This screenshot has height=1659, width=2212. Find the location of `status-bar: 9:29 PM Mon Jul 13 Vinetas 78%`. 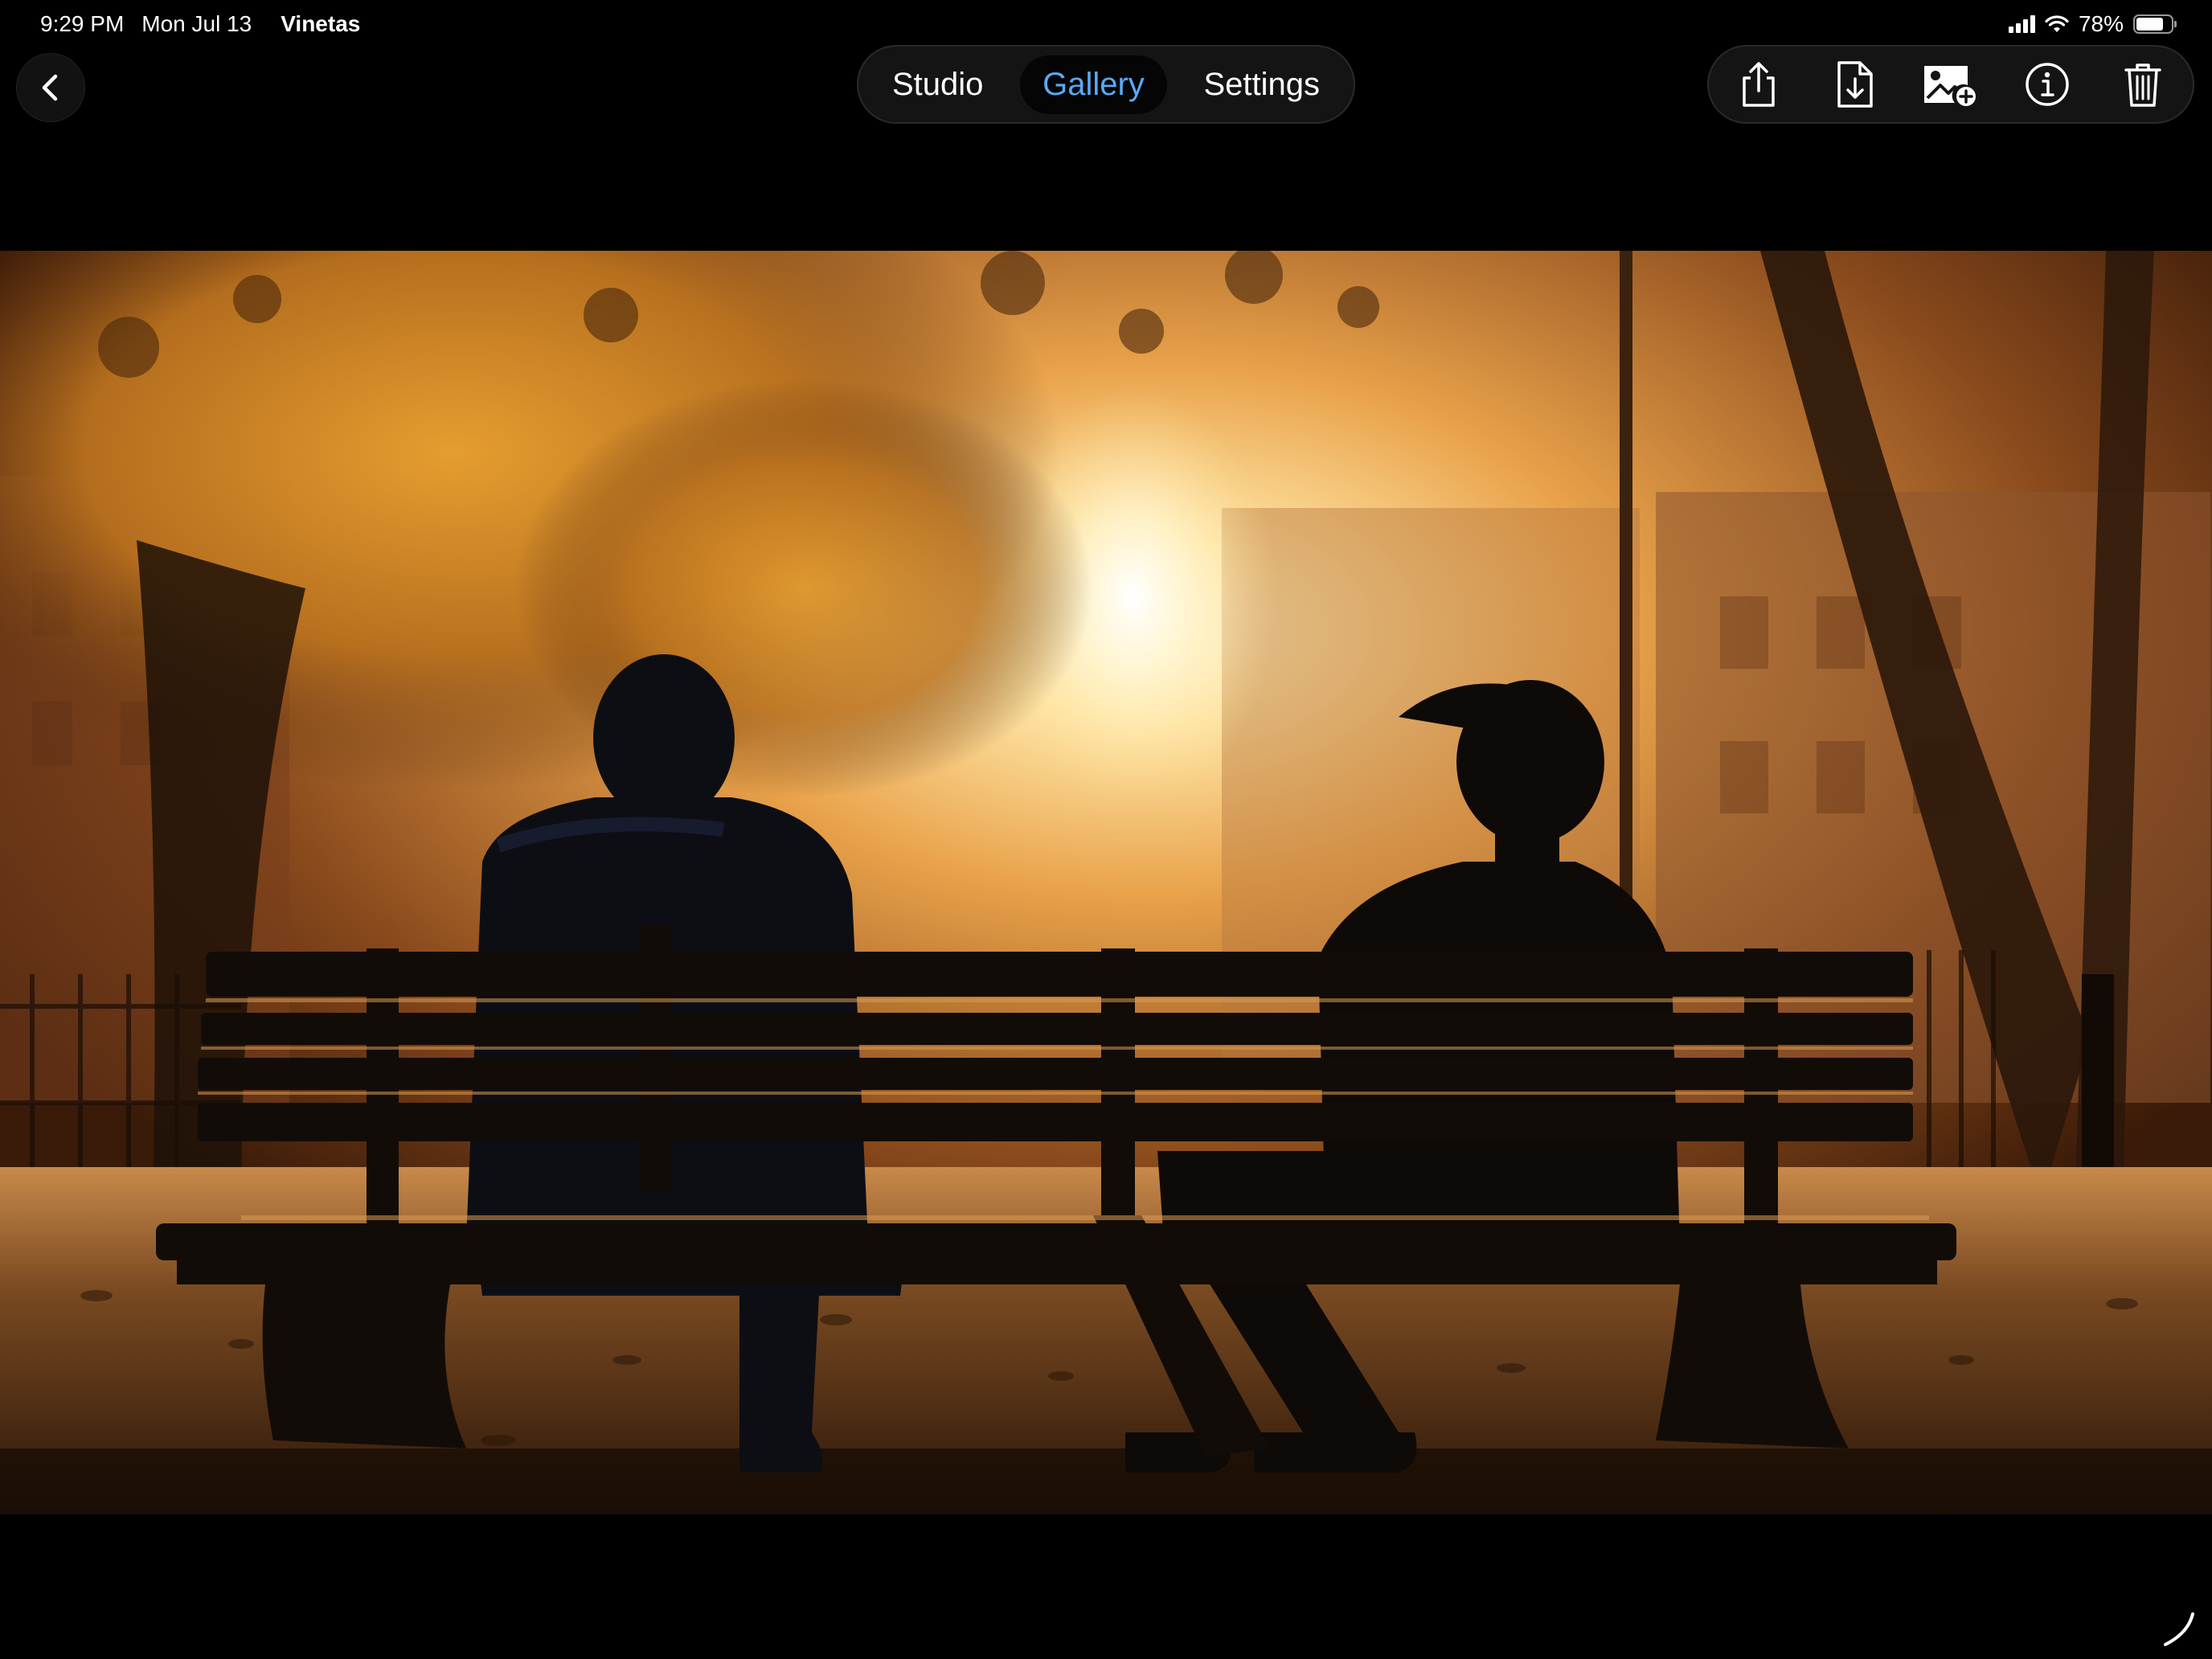

status-bar: 9:29 PM Mon Jul 13 Vinetas 78% is located at coordinates (1106, 25).